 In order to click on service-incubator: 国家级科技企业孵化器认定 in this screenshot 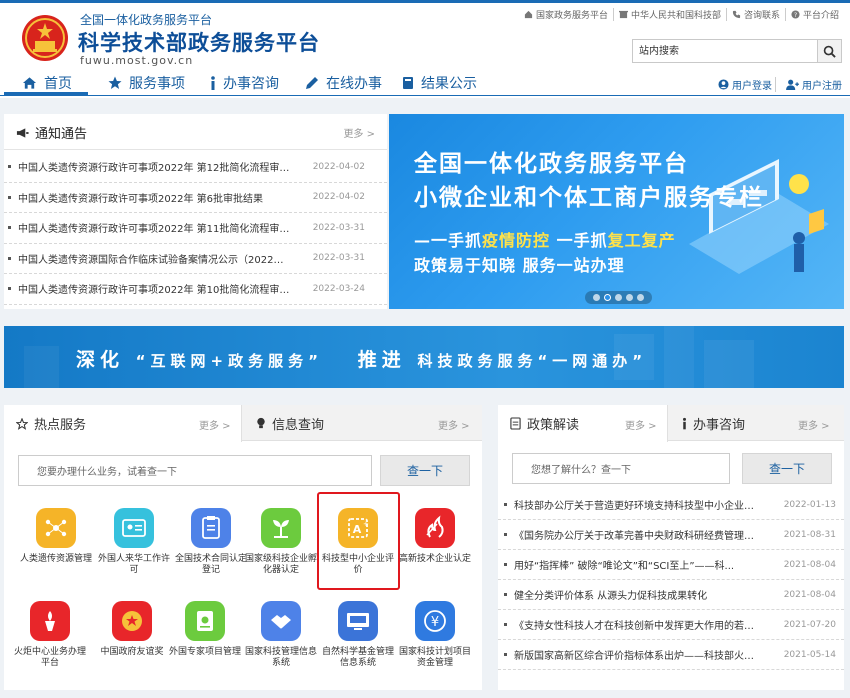, I will do `click(281, 542)`.